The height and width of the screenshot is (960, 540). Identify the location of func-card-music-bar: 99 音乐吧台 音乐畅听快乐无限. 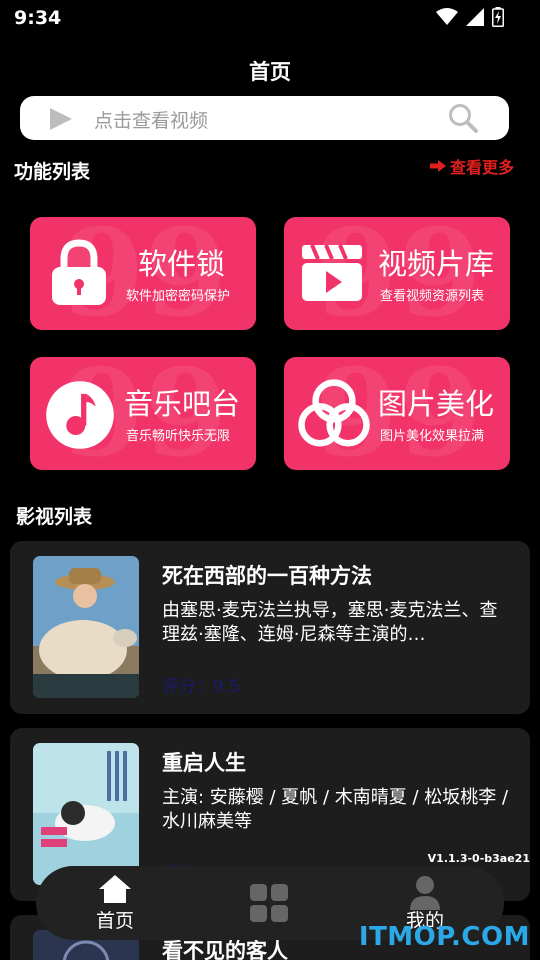
(143, 413).